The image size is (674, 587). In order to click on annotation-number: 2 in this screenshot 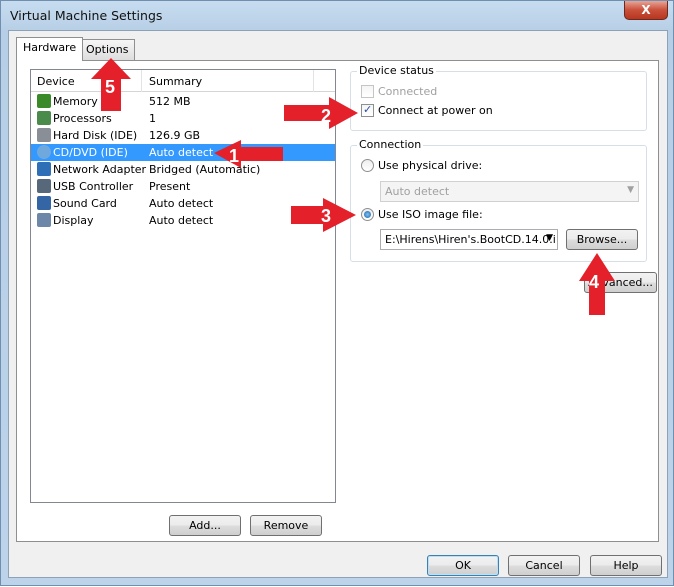, I will do `click(326, 116)`.